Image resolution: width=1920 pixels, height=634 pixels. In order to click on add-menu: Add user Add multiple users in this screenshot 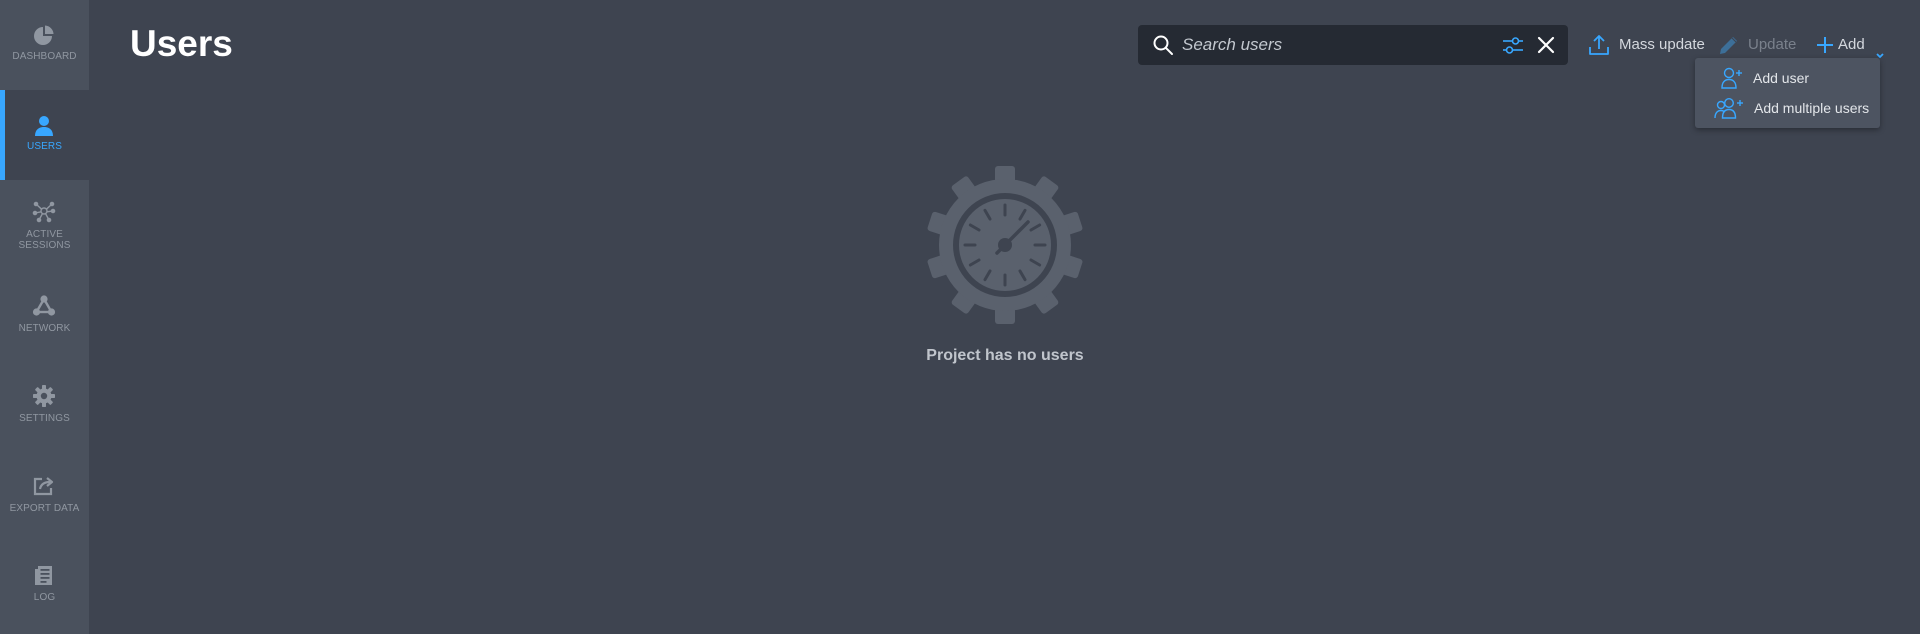, I will do `click(1787, 93)`.